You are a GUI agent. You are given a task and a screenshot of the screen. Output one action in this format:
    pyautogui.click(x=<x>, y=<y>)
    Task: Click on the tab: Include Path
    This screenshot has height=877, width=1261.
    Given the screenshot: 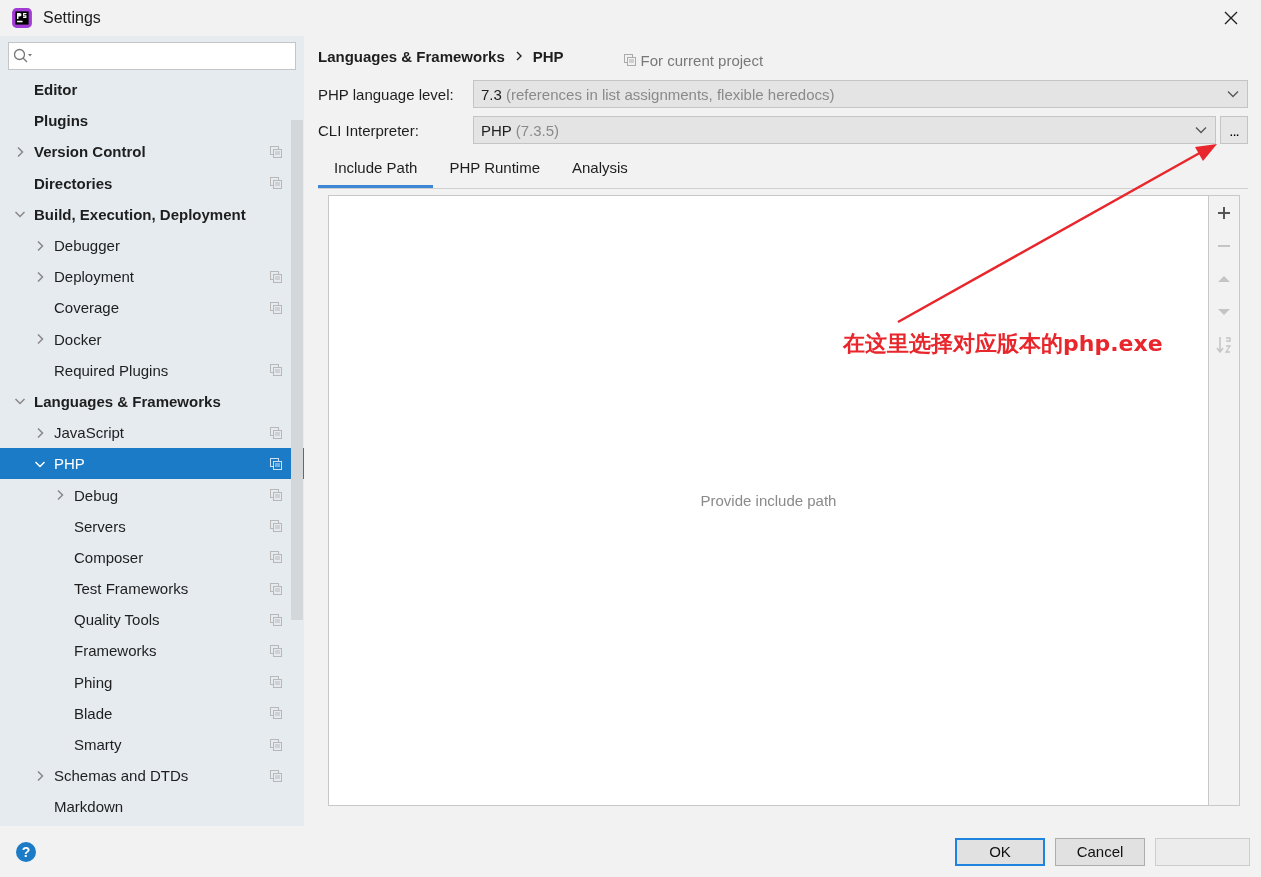 What is the action you would take?
    pyautogui.click(x=376, y=169)
    